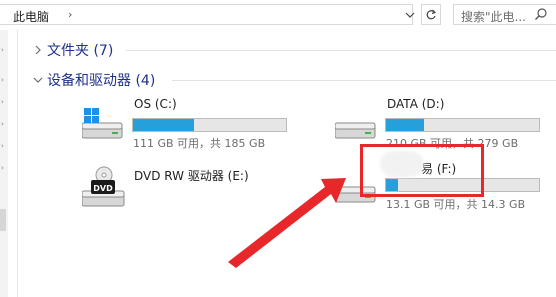 The image size is (556, 297). Describe the element at coordinates (70, 14) in the screenshot. I see `breadcrumb-chevron-icon: ›` at that location.